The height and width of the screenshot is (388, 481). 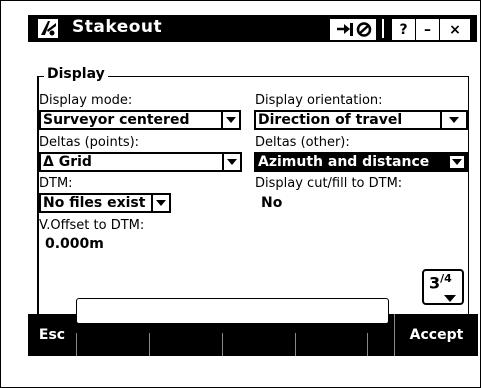 I want to click on page-indicator: 3/4, so click(x=440, y=282).